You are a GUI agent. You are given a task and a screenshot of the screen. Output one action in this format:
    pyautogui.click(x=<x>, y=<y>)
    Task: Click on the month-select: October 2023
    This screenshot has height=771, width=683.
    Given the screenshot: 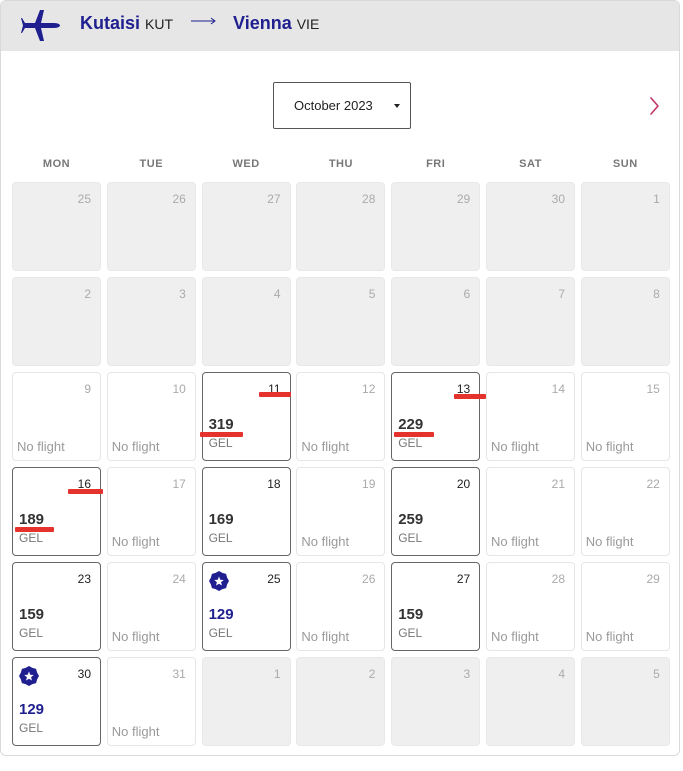 What is the action you would take?
    pyautogui.click(x=342, y=105)
    